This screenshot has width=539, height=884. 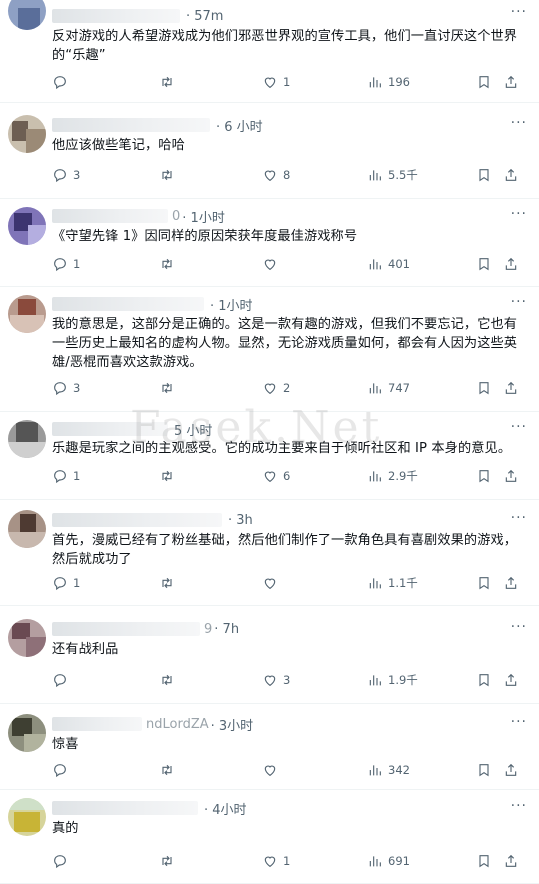 I want to click on author-handle: 9, so click(x=208, y=629).